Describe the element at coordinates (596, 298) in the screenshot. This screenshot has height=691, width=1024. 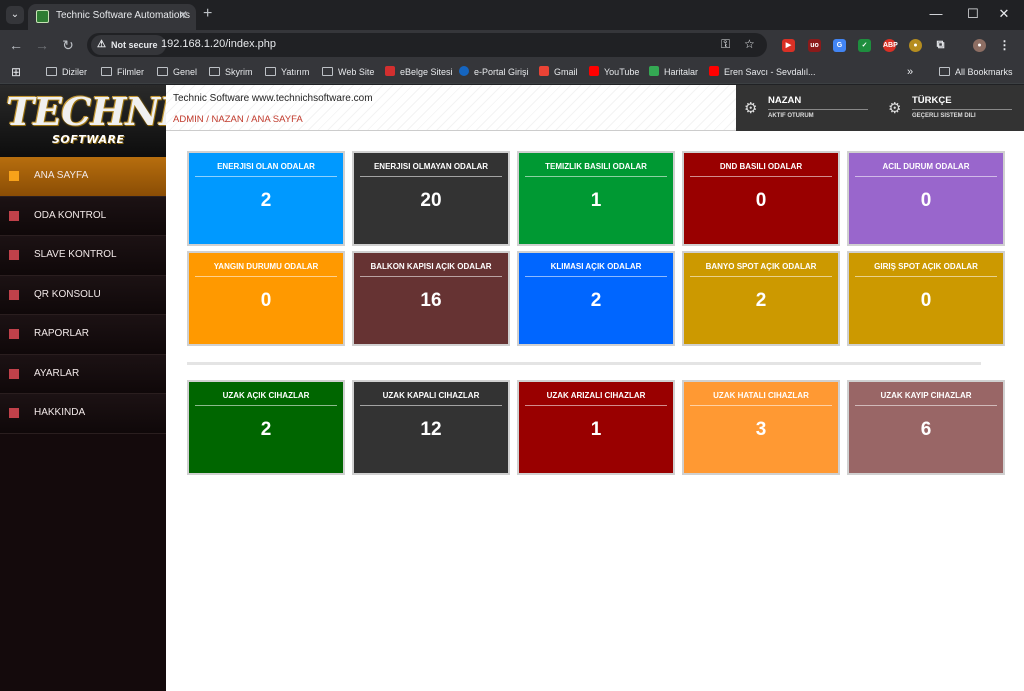
I see `status-card: KLIMASI AÇIK ODALAR 2` at that location.